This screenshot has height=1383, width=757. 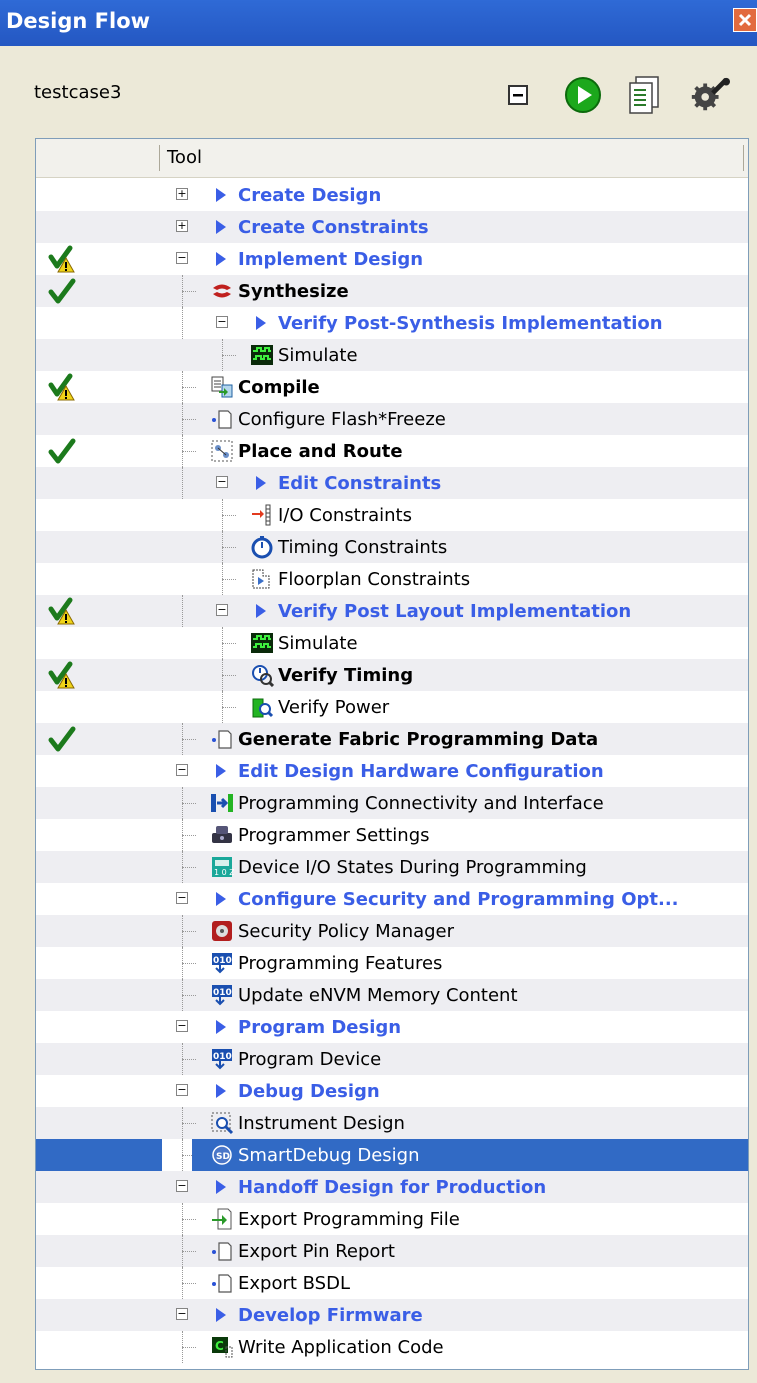 I want to click on tree-row: Timing Constraints, so click(x=392, y=547).